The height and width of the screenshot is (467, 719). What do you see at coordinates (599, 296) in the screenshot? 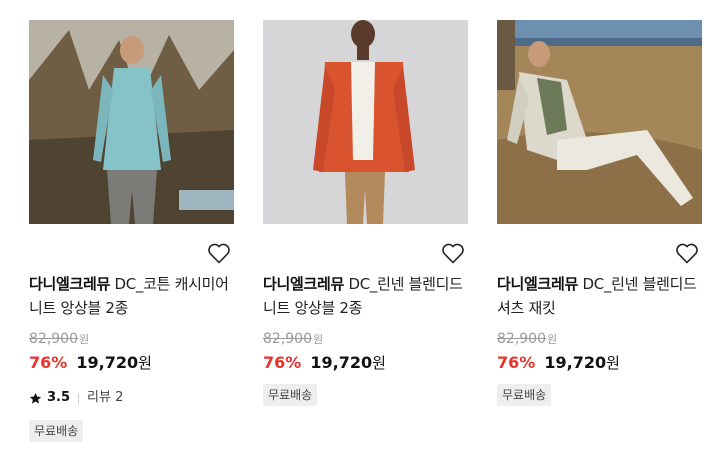
I see `product-title: 다니엘크레뮤 DC_린넨 블렌디드 셔츠 재킷` at bounding box center [599, 296].